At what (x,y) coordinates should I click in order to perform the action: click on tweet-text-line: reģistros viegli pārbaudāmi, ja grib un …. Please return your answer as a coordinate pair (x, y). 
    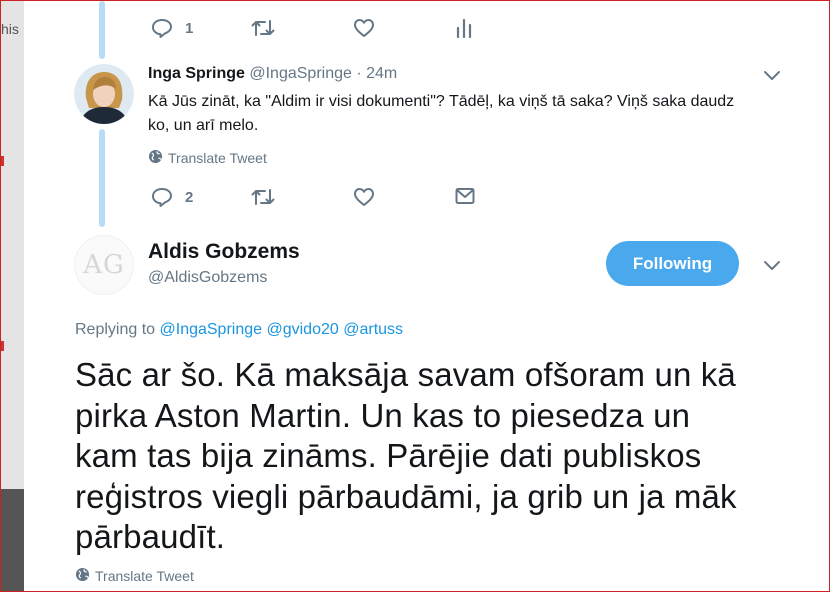
    Looking at the image, I should click on (406, 496).